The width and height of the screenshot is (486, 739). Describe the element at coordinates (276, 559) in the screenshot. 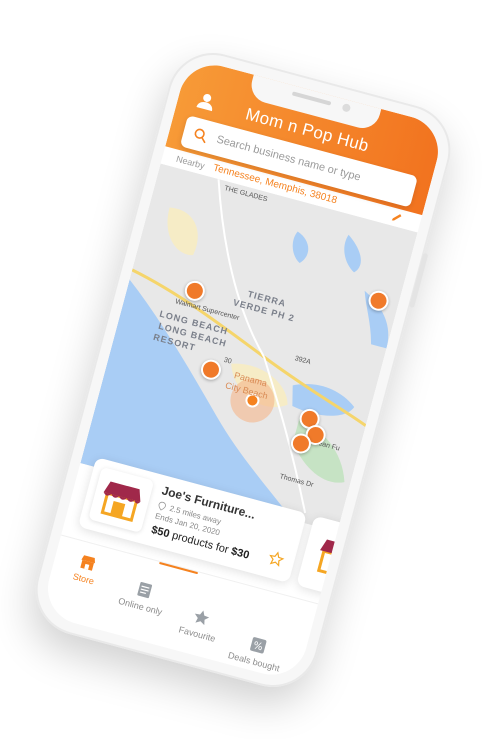

I see `favourite-star-icon` at that location.